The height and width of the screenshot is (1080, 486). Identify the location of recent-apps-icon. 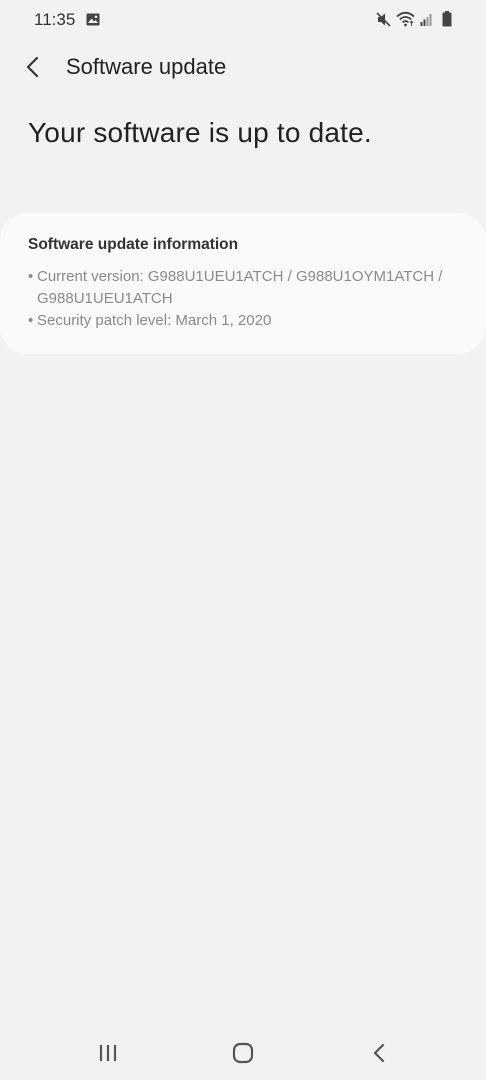
(108, 1053).